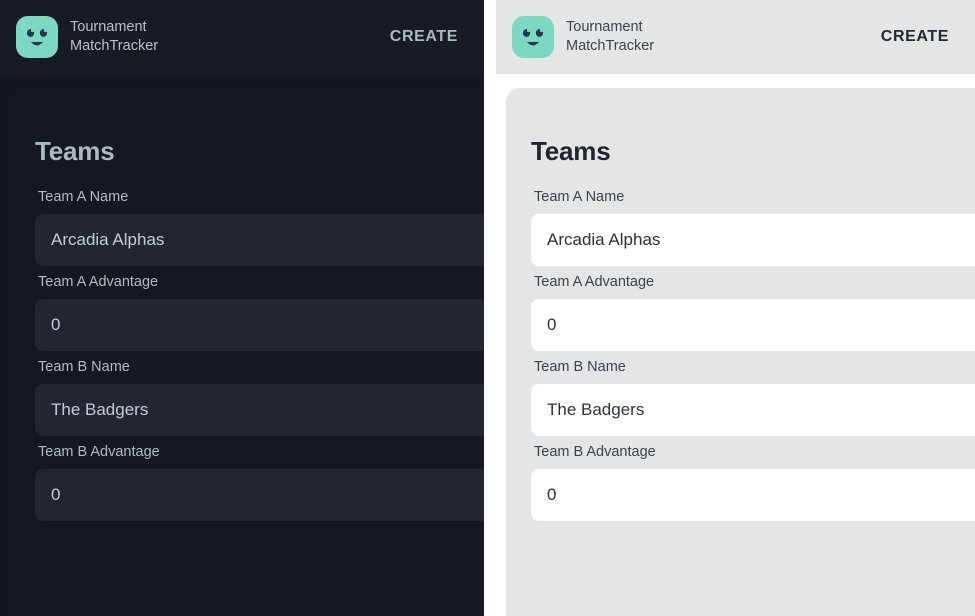  What do you see at coordinates (735, 37) in the screenshot?
I see `app-bar-light: Tournament MatchTracker CREATE` at bounding box center [735, 37].